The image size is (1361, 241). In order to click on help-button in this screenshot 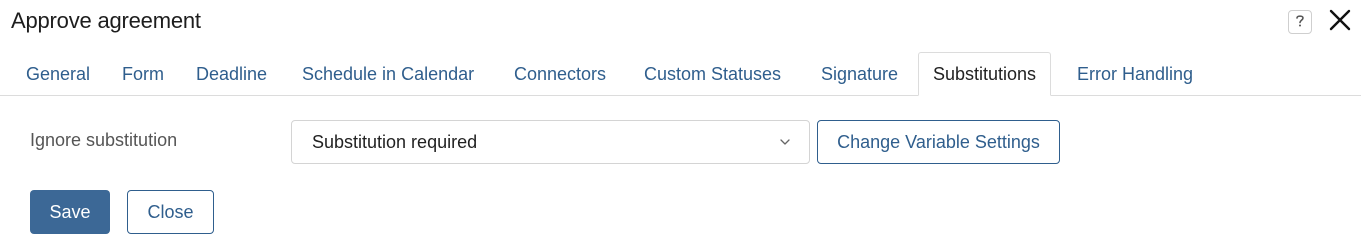, I will do `click(1300, 22)`.